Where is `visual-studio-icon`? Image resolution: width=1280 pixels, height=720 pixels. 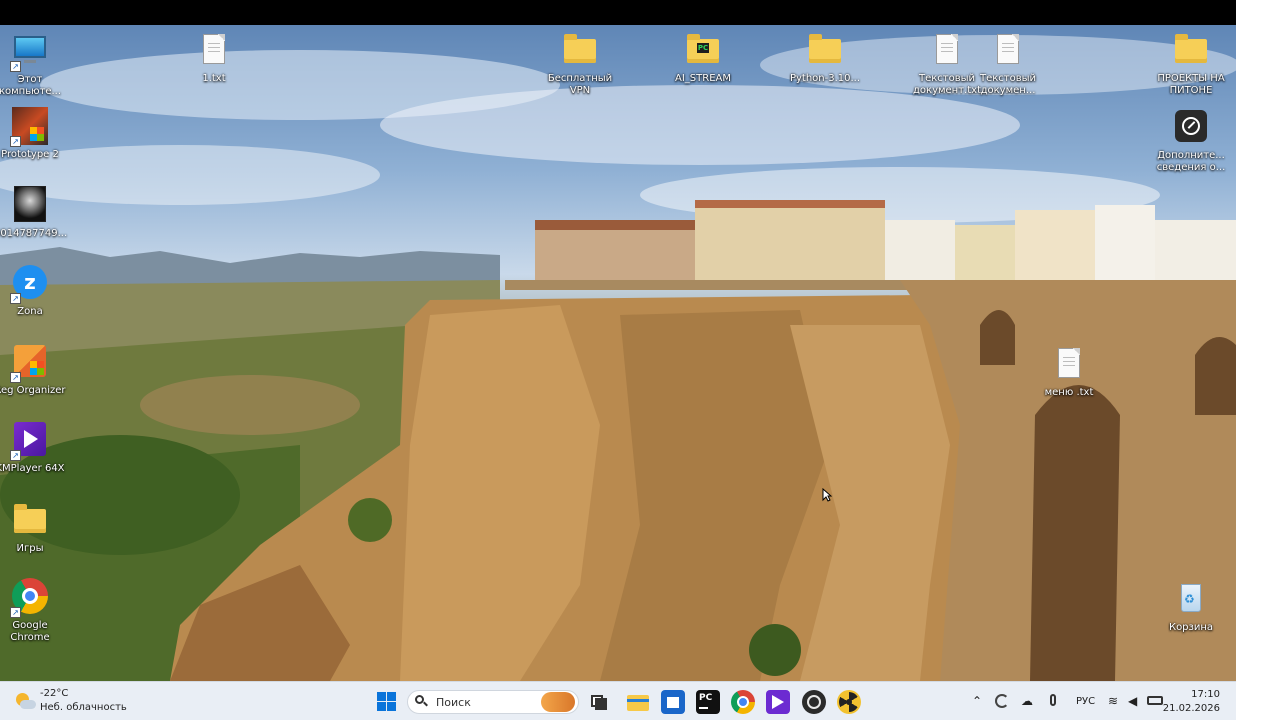
visual-studio-icon is located at coordinates (778, 702).